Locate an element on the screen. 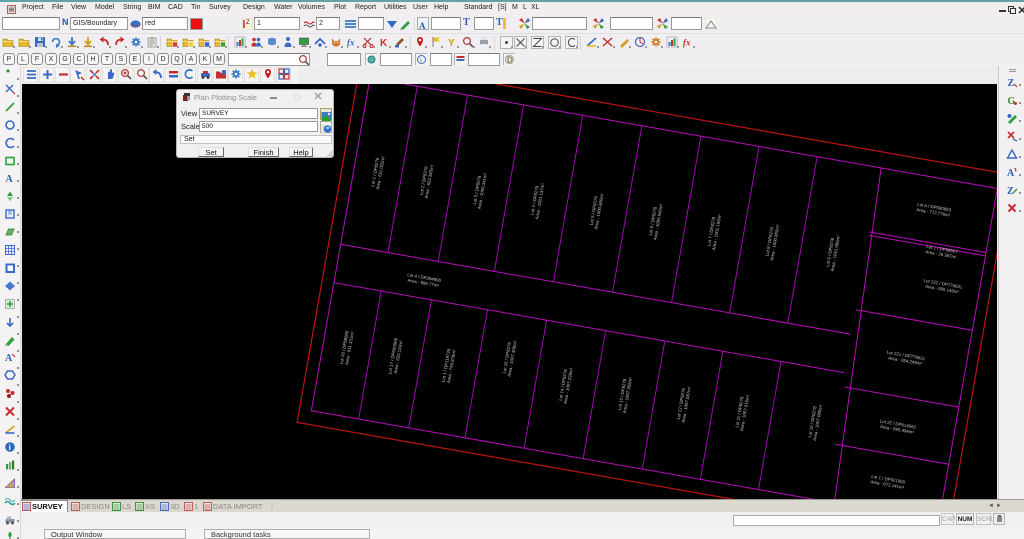 The width and height of the screenshot is (1024, 539). svg-text: Y is located at coordinates (451, 43).